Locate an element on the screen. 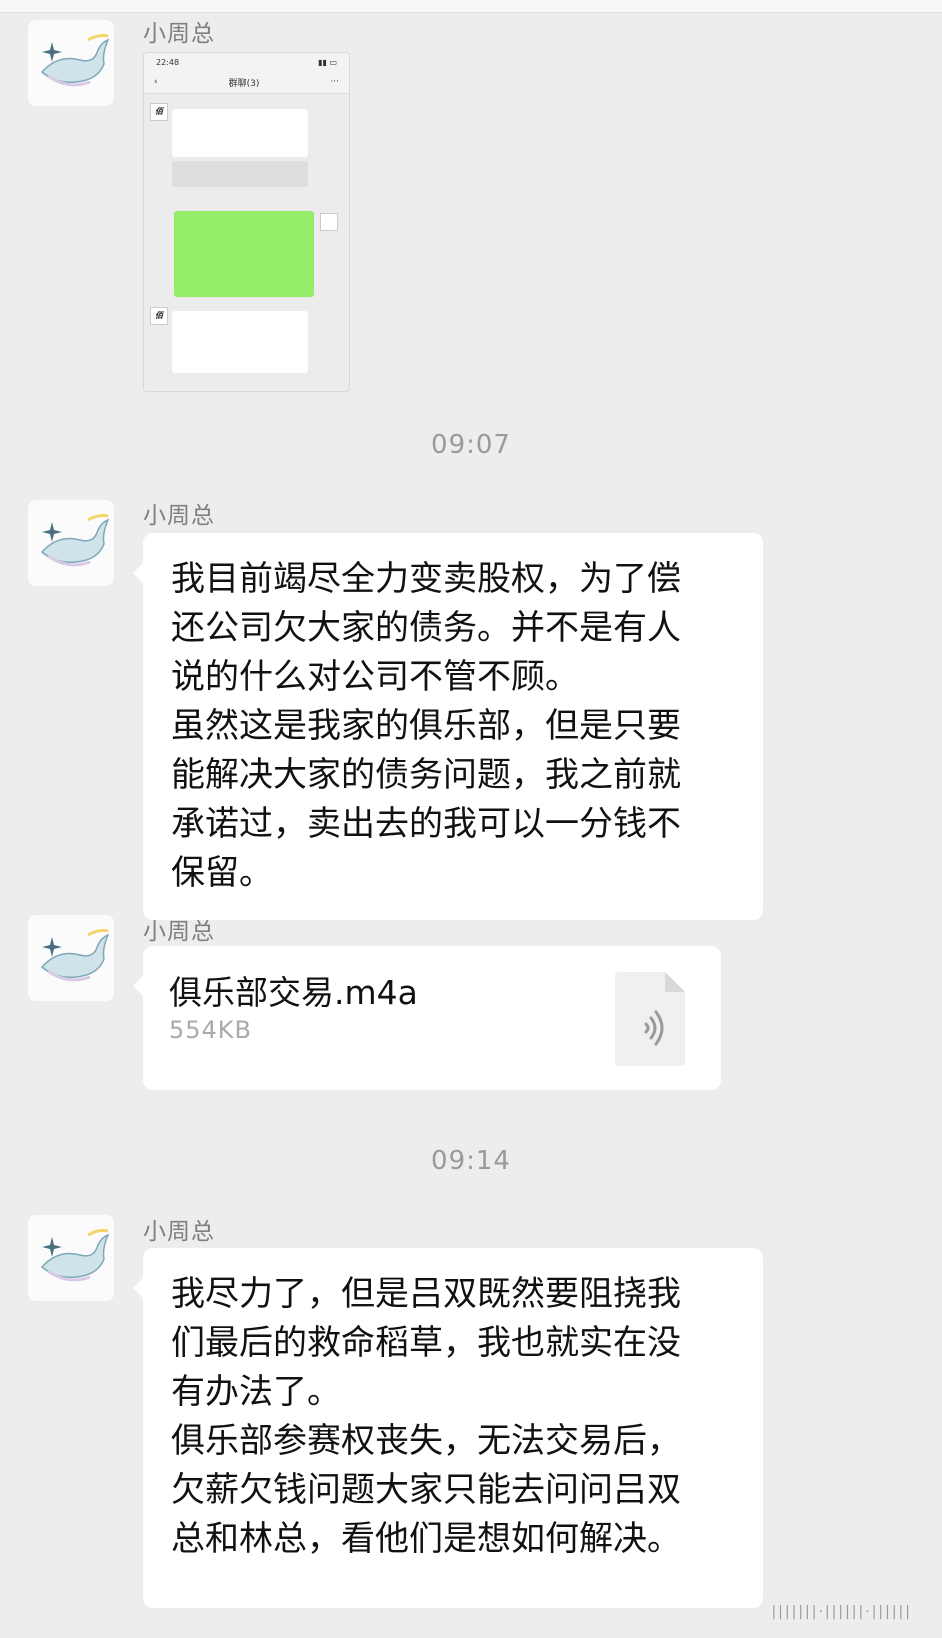 The image size is (942, 1638). thumb-status-bar: 22:48 ▮▮ ▭ is located at coordinates (246, 62).